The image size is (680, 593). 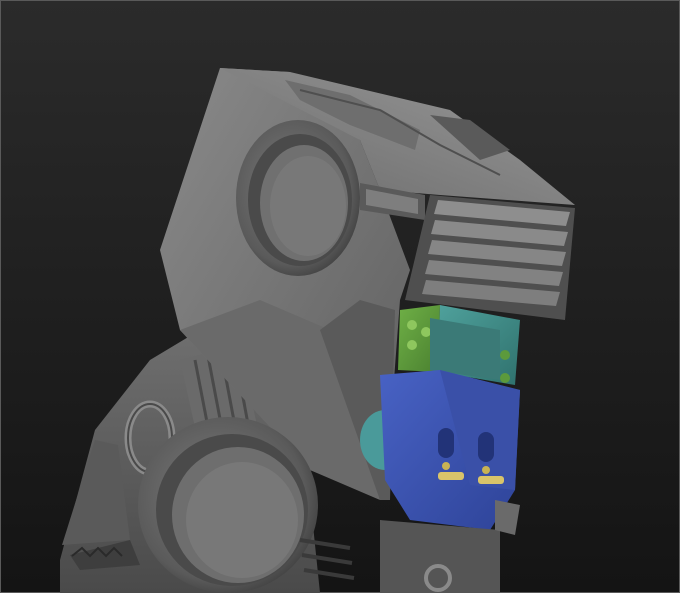 I want to click on front-vents, so click(x=490, y=257).